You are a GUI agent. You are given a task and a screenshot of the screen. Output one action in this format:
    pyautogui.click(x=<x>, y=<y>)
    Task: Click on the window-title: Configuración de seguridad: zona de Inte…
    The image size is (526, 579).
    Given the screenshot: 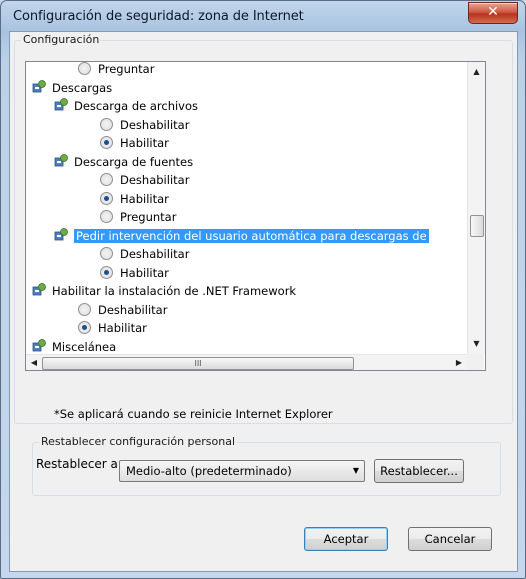 What is the action you would take?
    pyautogui.click(x=158, y=16)
    